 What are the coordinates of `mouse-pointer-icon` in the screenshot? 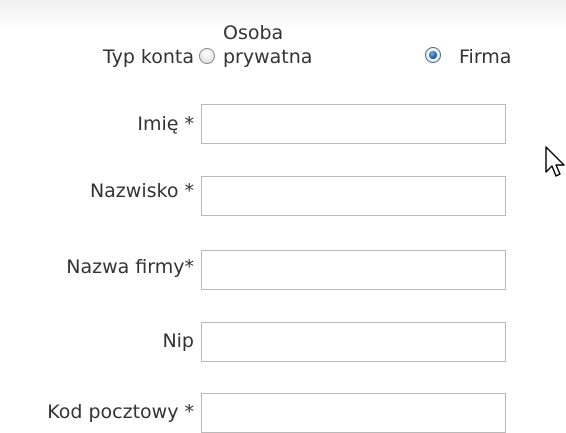 It's located at (555, 161).